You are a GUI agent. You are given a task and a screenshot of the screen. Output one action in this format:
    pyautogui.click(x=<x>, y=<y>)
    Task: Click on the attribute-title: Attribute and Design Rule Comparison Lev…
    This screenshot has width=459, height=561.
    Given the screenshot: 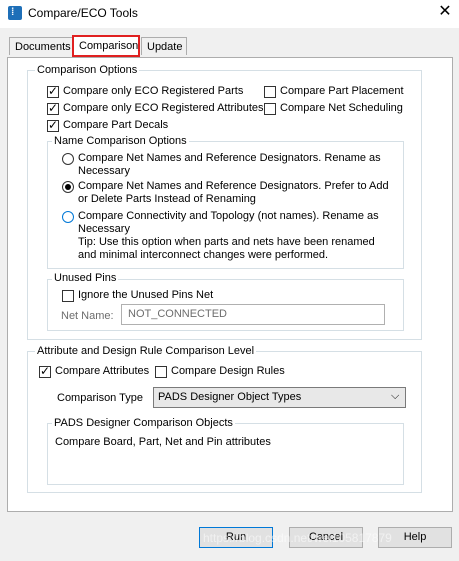 What is the action you would take?
    pyautogui.click(x=146, y=351)
    